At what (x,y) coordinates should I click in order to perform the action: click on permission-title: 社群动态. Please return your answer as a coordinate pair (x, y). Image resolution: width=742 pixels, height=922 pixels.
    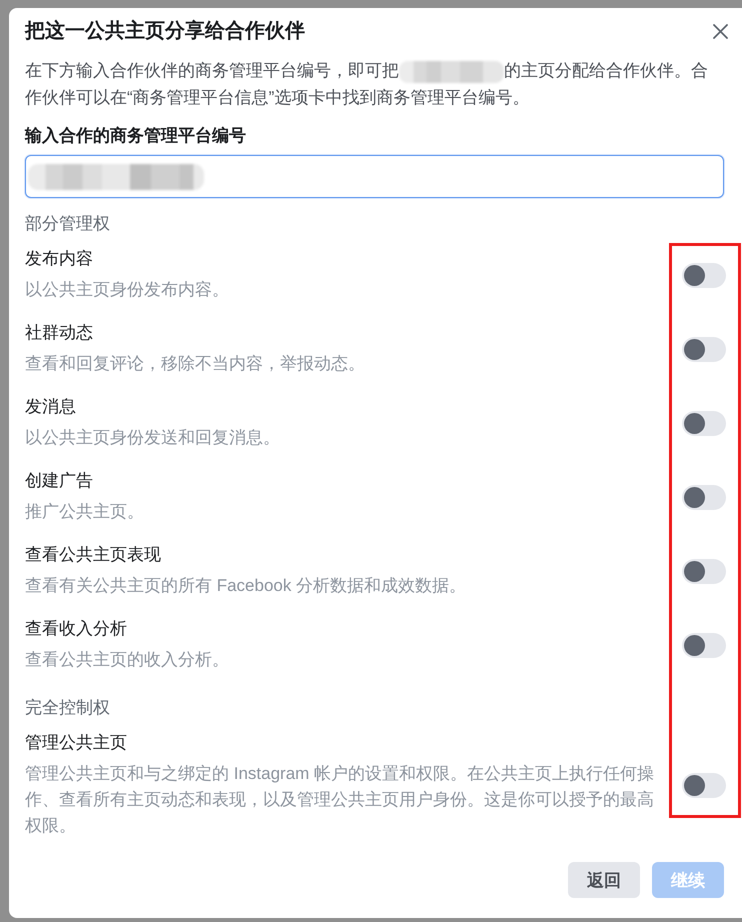
    Looking at the image, I should click on (59, 333).